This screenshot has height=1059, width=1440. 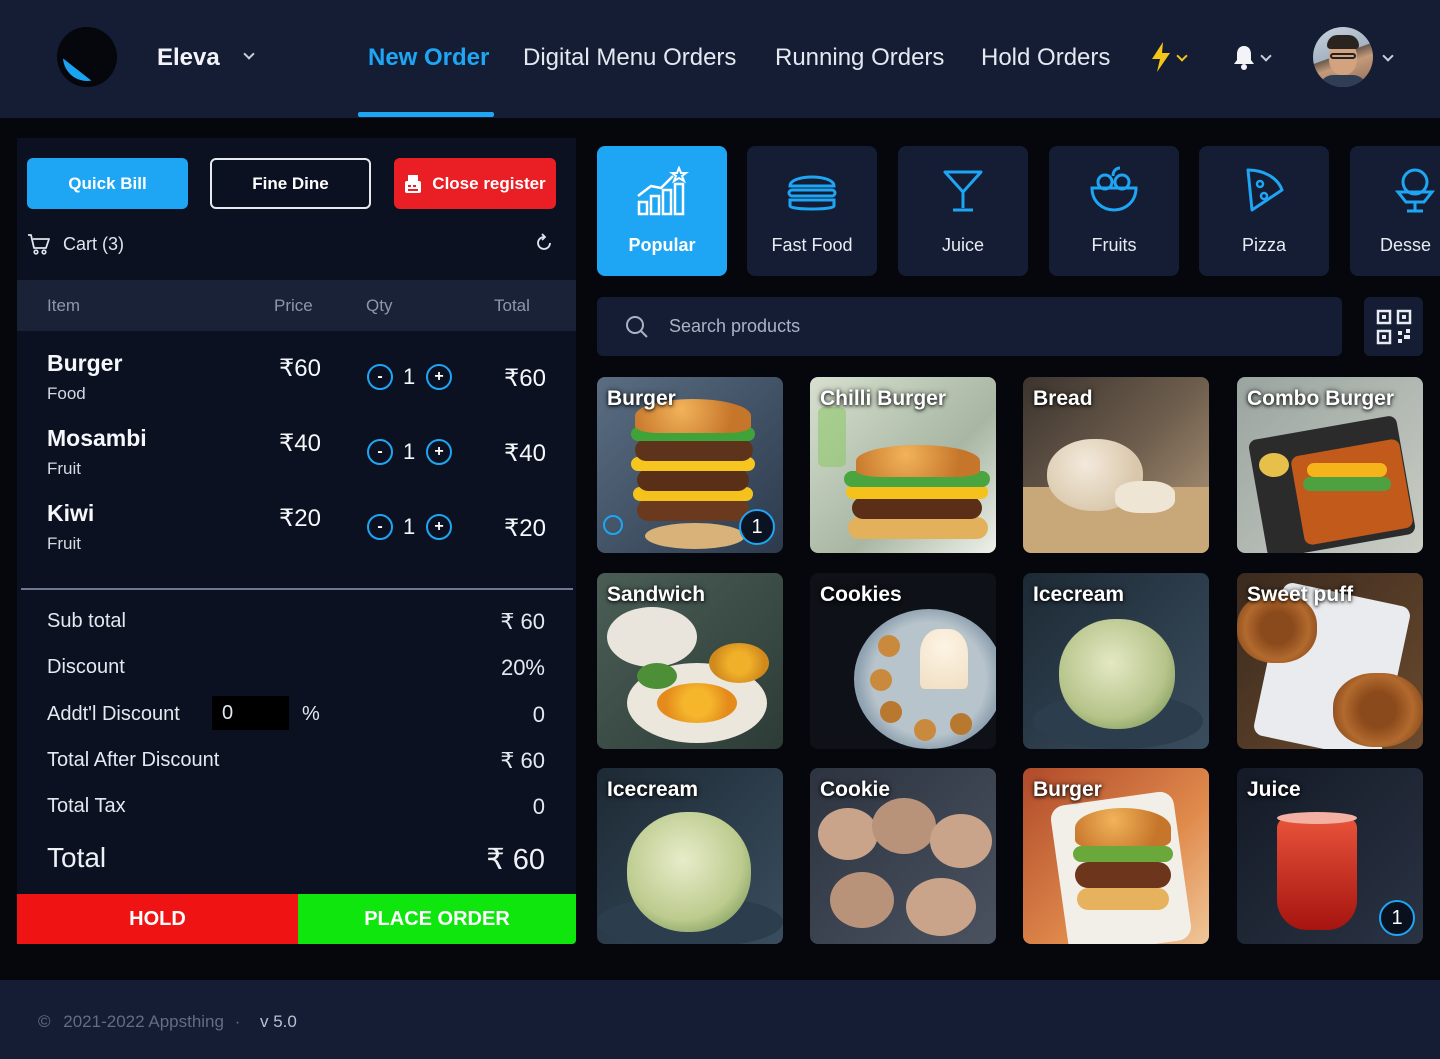 I want to click on food-pretzel, so click(x=1378, y=710).